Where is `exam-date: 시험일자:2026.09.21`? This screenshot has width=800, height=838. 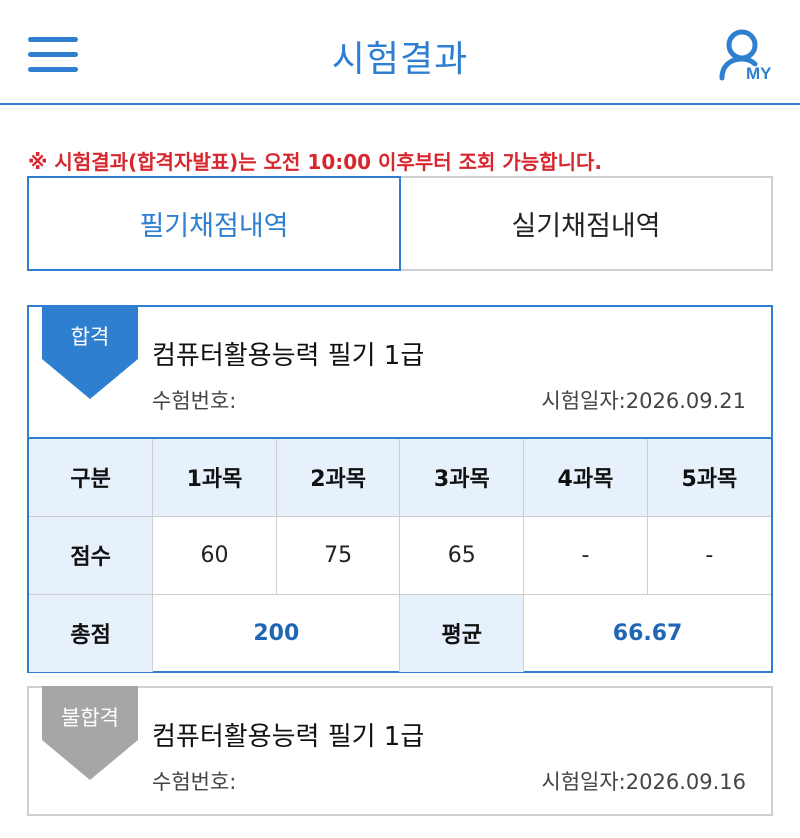 exam-date: 시험일자:2026.09.21 is located at coordinates (643, 401).